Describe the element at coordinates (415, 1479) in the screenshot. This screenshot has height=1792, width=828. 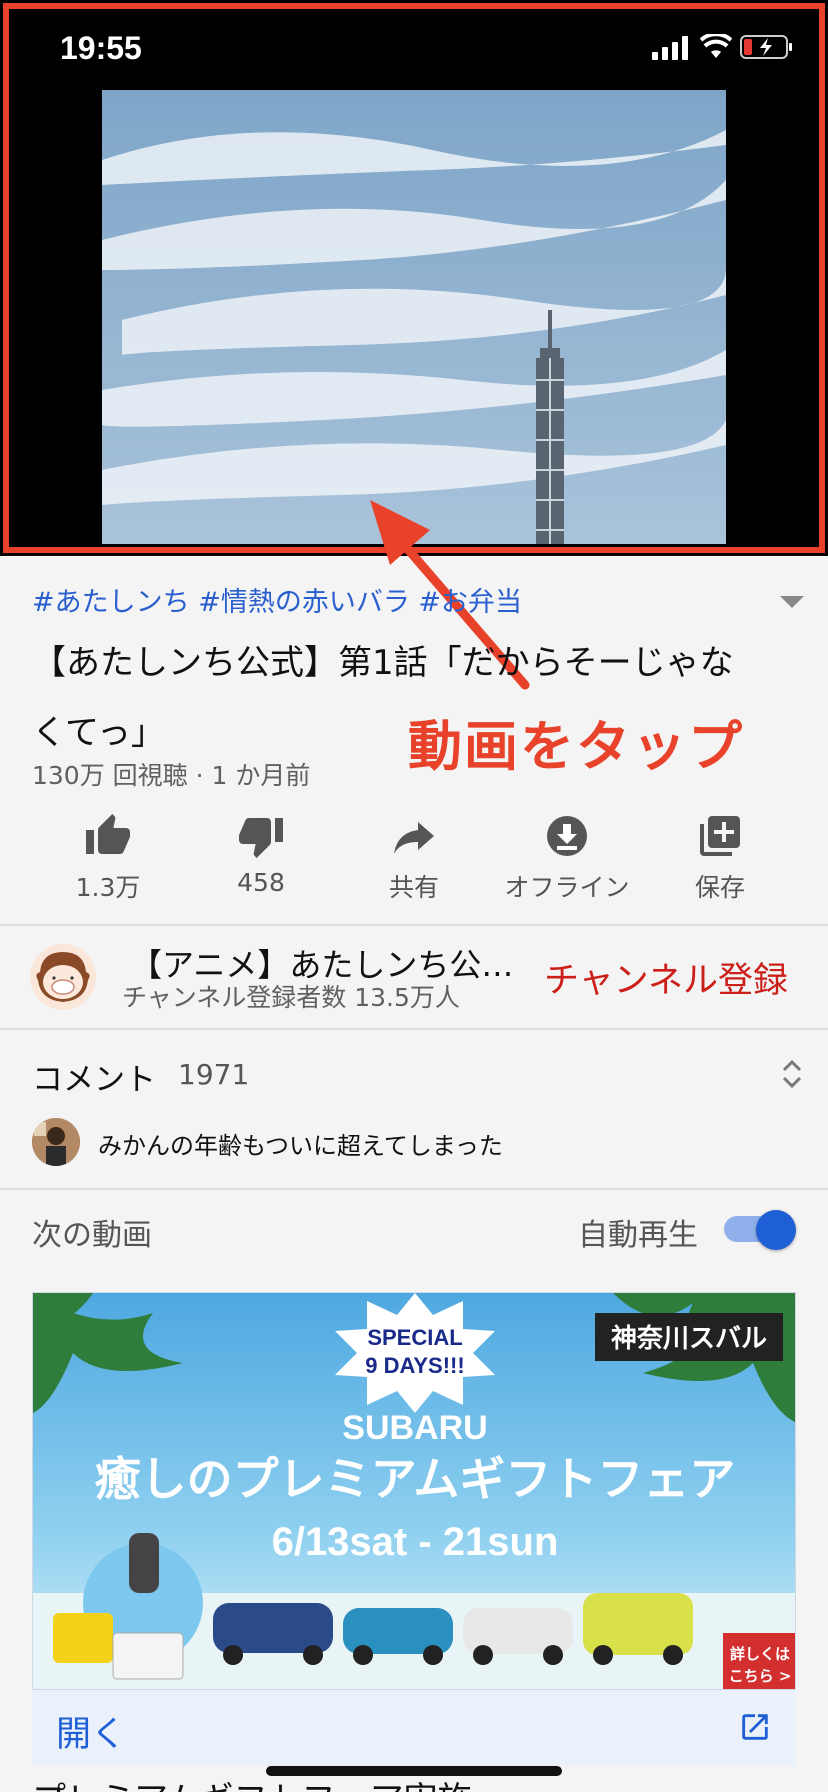
I see `ad-headline: 癒しのプレミアムギフトフェア` at that location.